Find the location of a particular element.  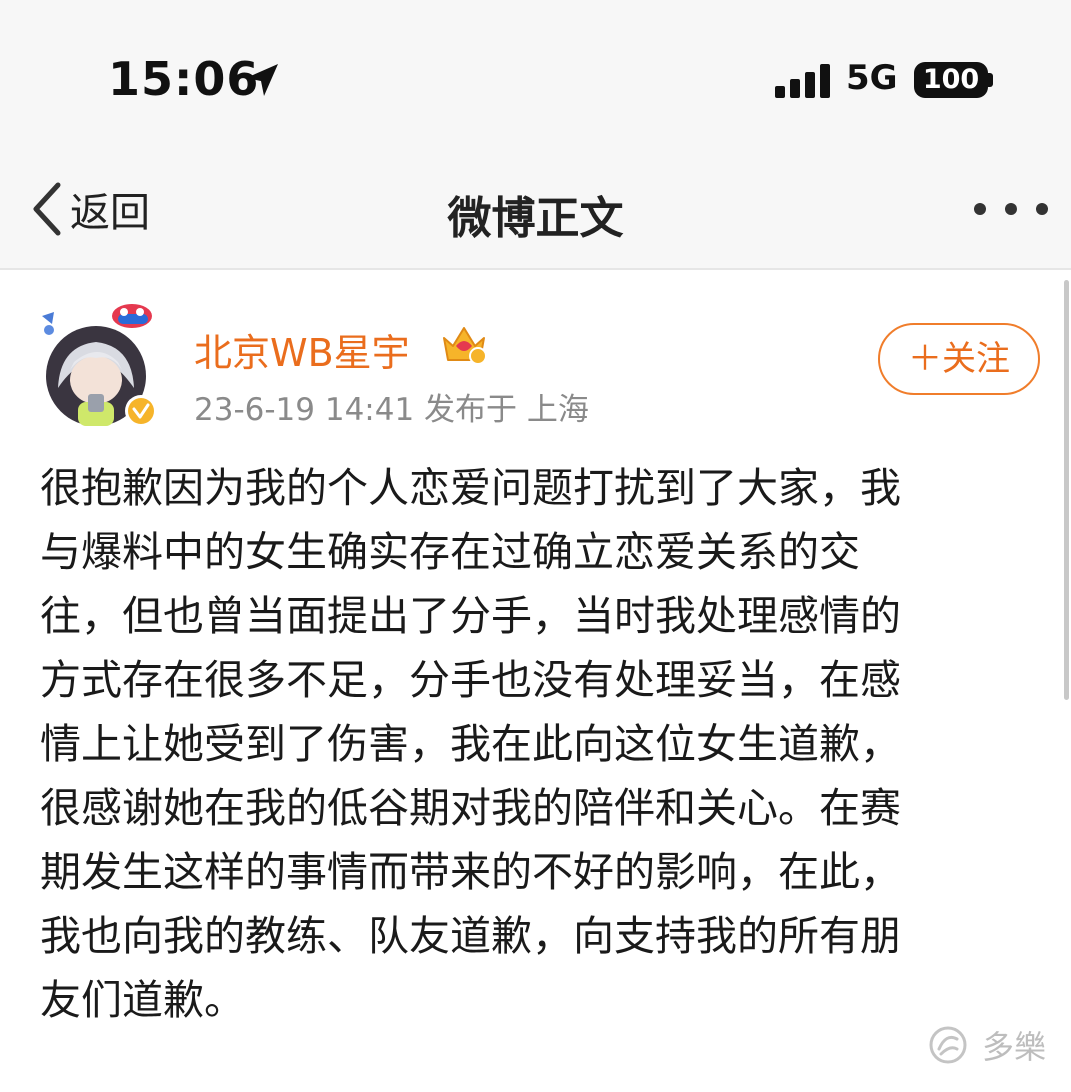

crown-badge-icon is located at coordinates (464, 345).